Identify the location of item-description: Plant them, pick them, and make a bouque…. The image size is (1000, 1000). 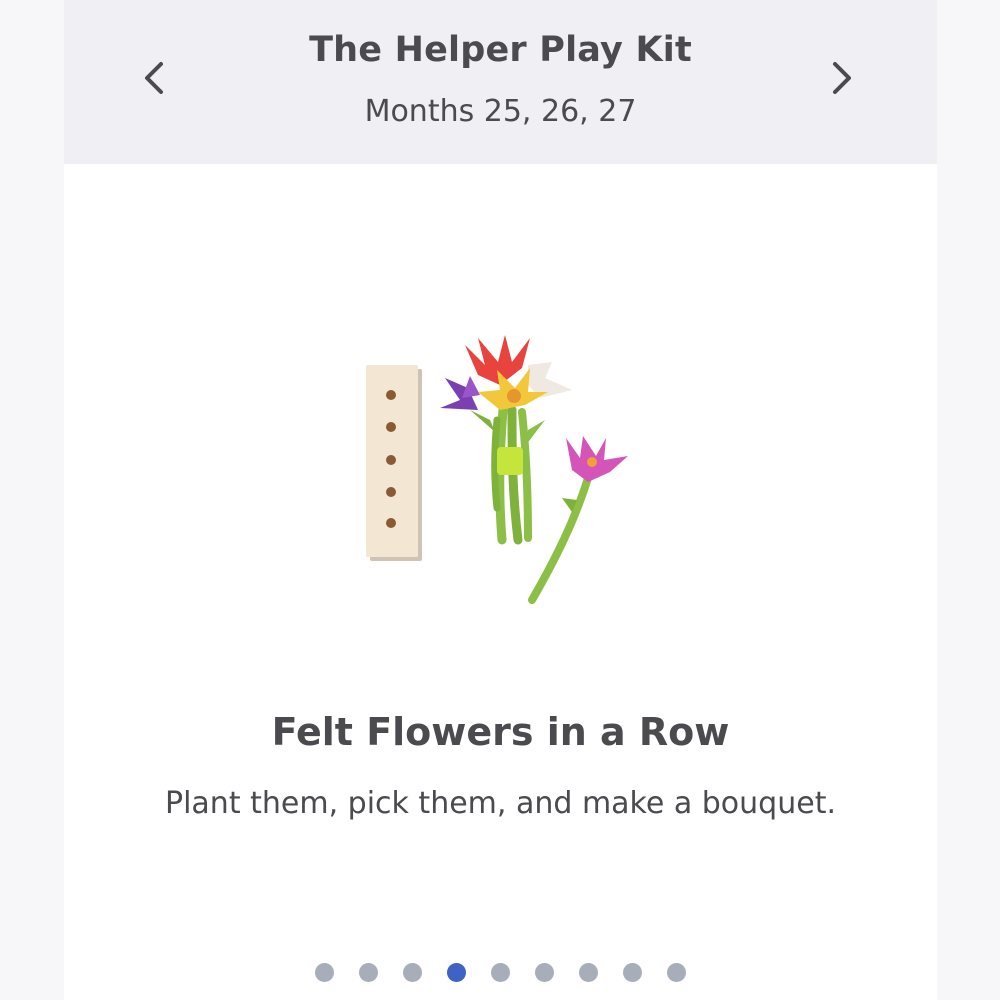
(500, 803).